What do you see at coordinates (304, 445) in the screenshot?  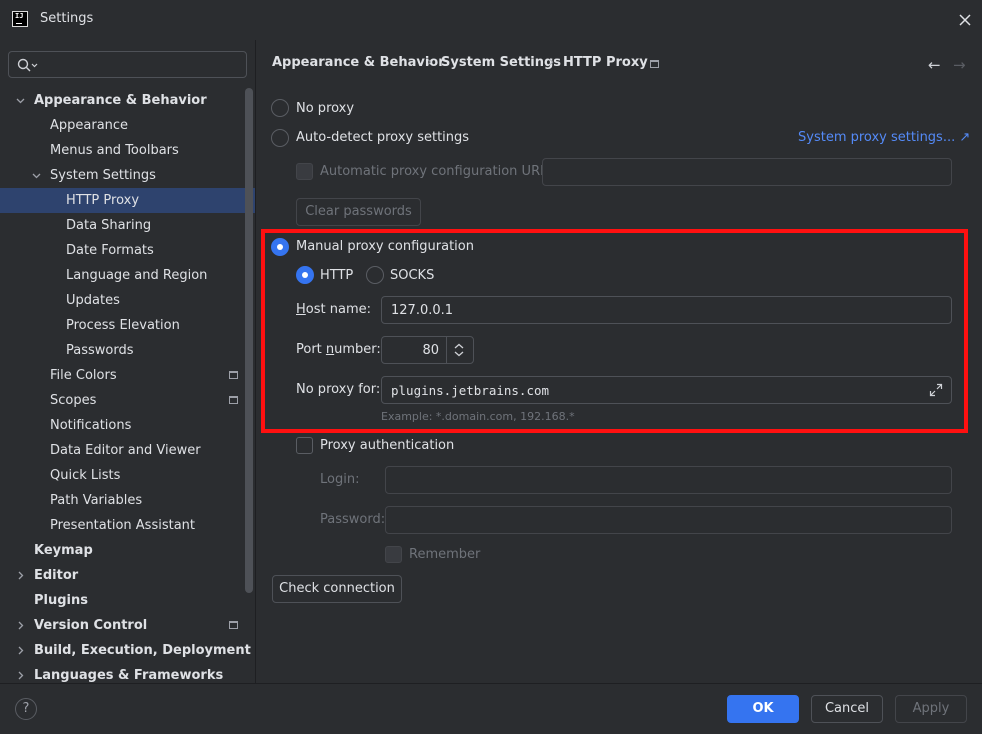 I see `proxy-auth-checkbox` at bounding box center [304, 445].